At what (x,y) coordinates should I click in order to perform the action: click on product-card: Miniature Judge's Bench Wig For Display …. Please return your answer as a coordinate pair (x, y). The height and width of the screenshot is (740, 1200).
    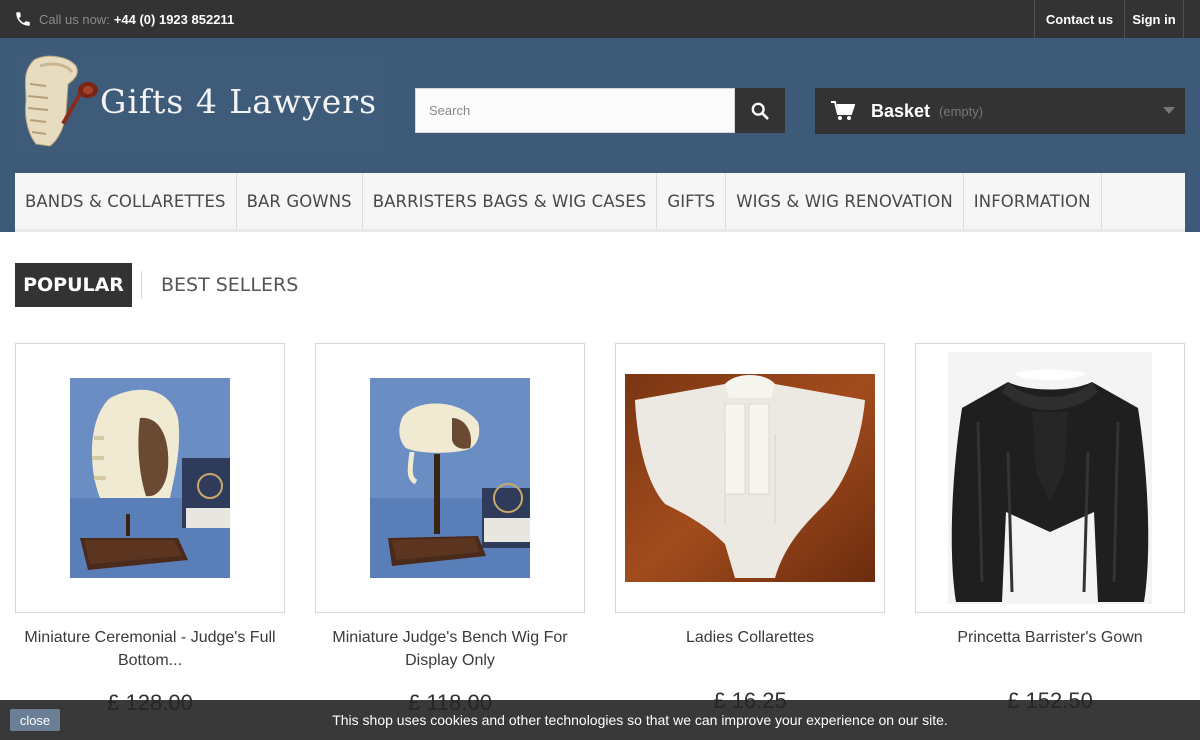
    Looking at the image, I should click on (450, 529).